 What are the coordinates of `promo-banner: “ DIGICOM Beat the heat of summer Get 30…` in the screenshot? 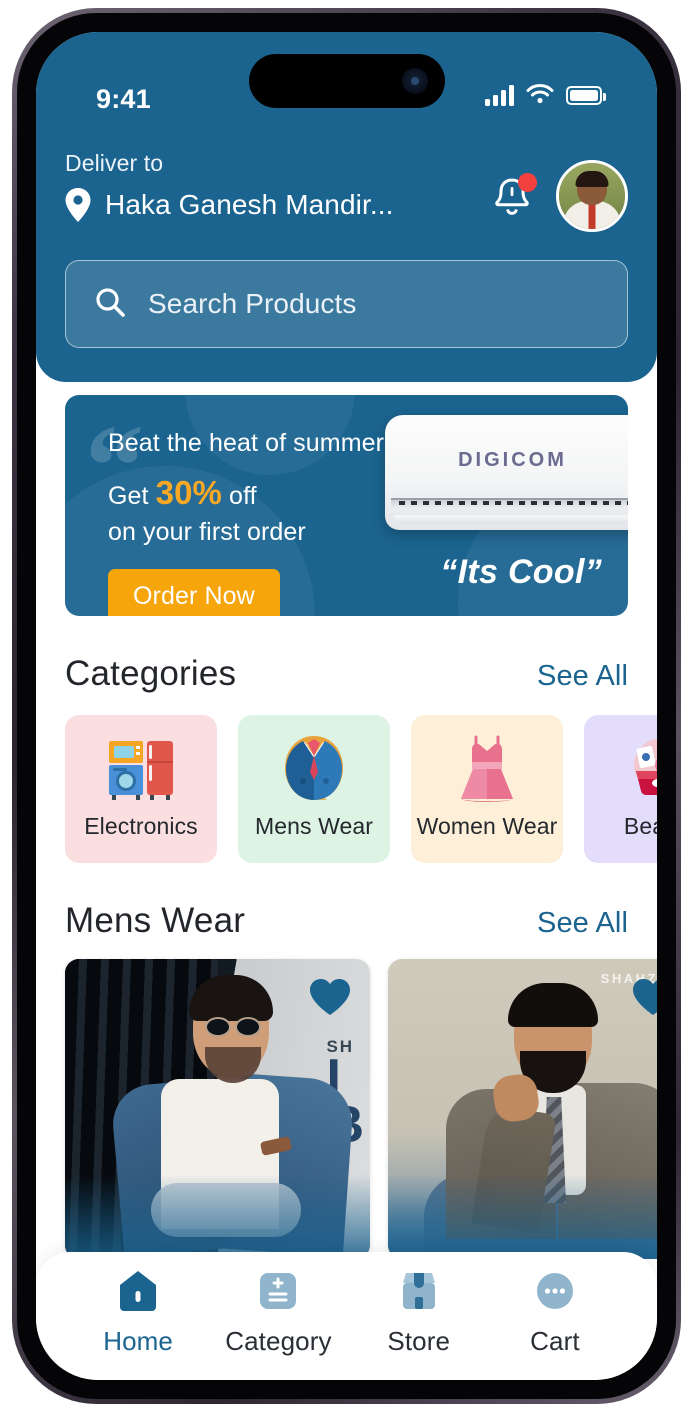 It's located at (346, 505).